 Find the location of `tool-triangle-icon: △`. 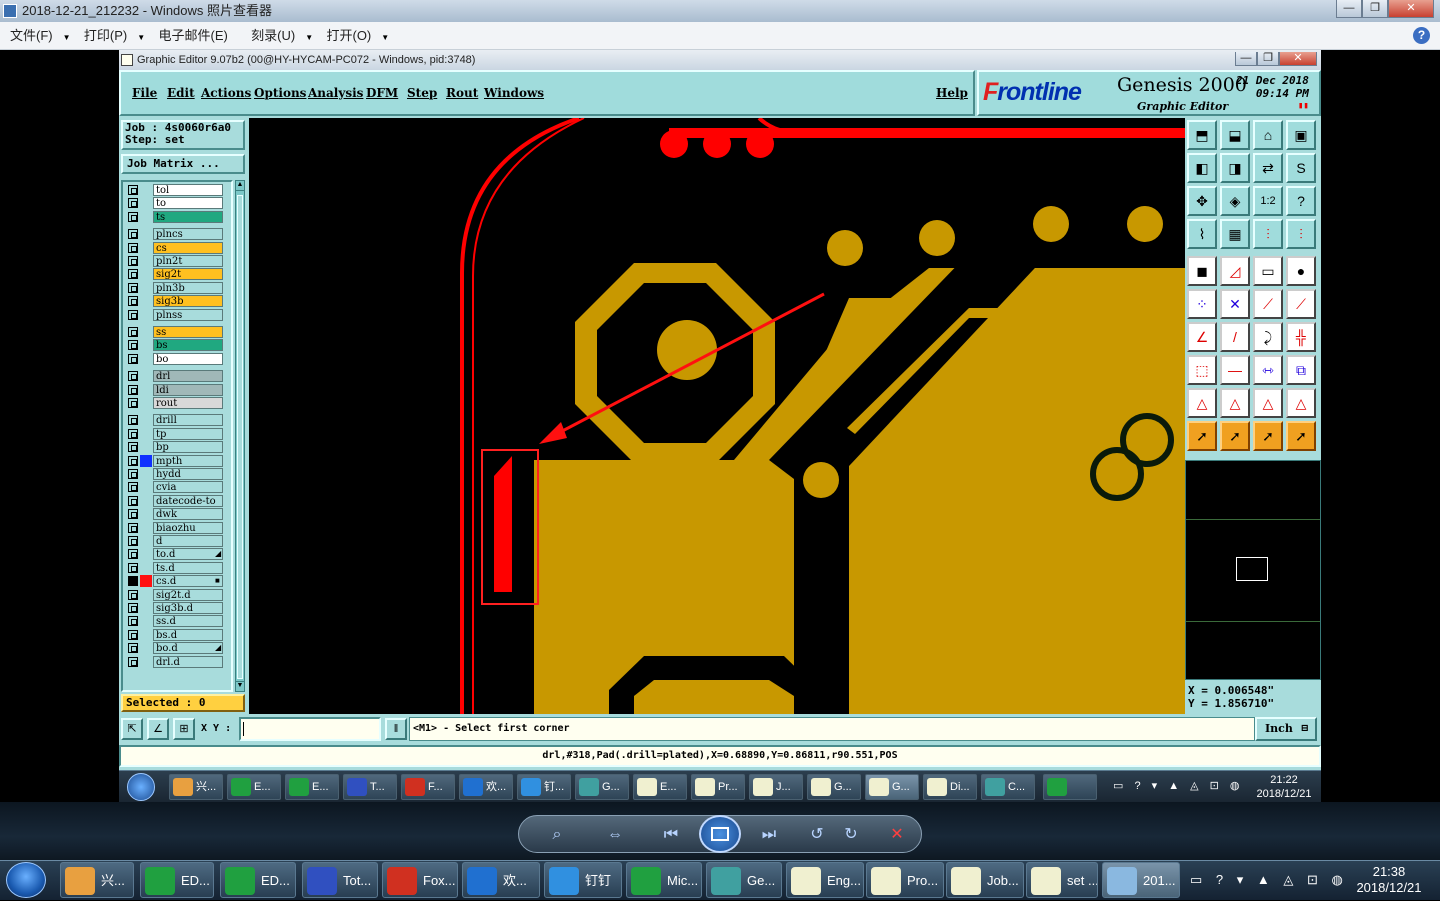

tool-triangle-icon: △ is located at coordinates (1202, 403).